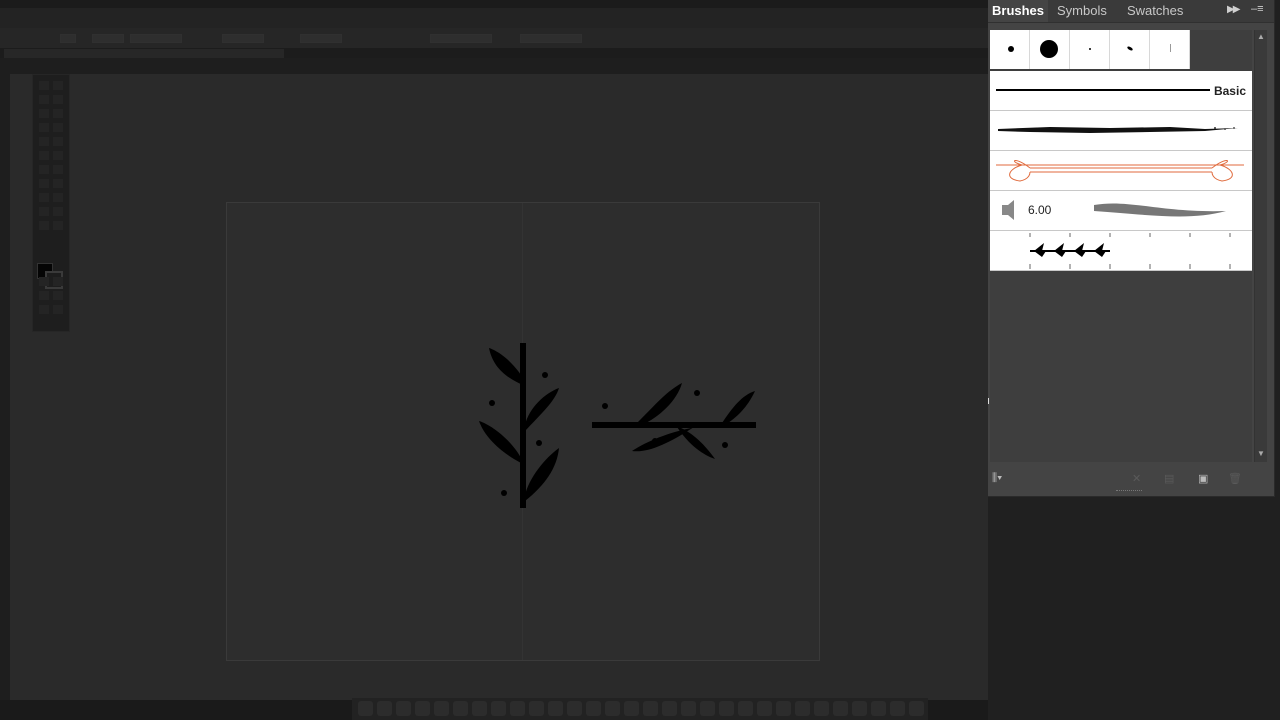 This screenshot has height=720, width=1280. I want to click on pressure-pen-icon, so click(1008, 210).